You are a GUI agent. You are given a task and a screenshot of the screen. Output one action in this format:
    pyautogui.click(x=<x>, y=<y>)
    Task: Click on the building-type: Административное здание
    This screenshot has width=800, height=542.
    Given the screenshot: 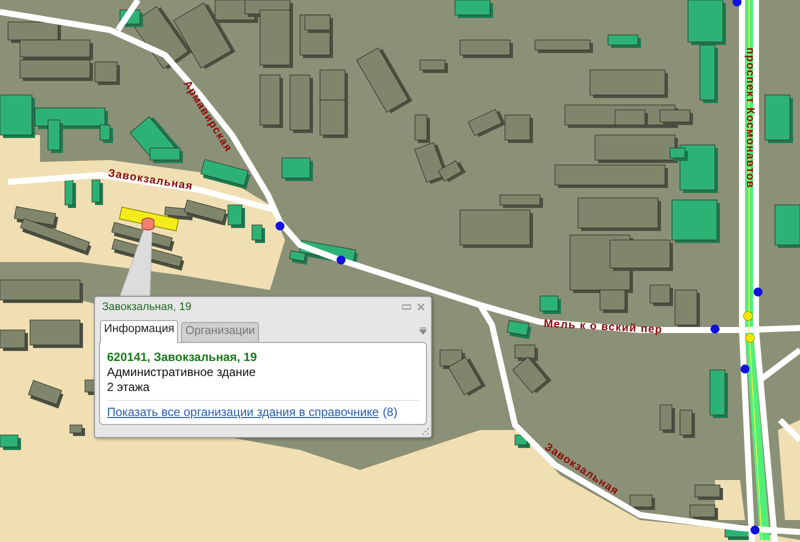 What is the action you would take?
    pyautogui.click(x=182, y=372)
    